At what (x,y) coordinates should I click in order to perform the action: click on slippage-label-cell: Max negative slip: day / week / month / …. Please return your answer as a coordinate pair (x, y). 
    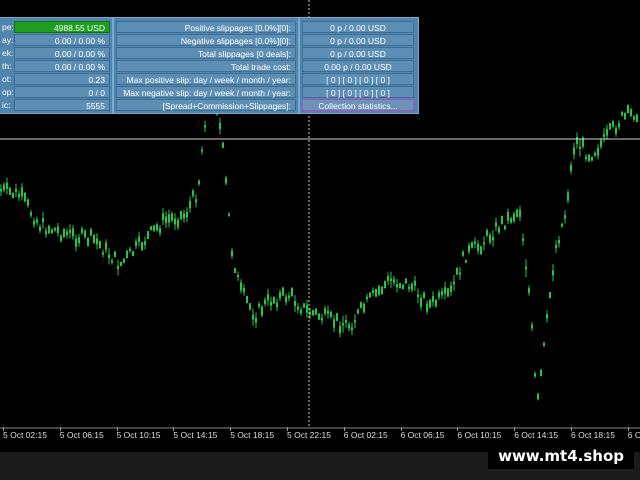
    Looking at the image, I should click on (206, 92).